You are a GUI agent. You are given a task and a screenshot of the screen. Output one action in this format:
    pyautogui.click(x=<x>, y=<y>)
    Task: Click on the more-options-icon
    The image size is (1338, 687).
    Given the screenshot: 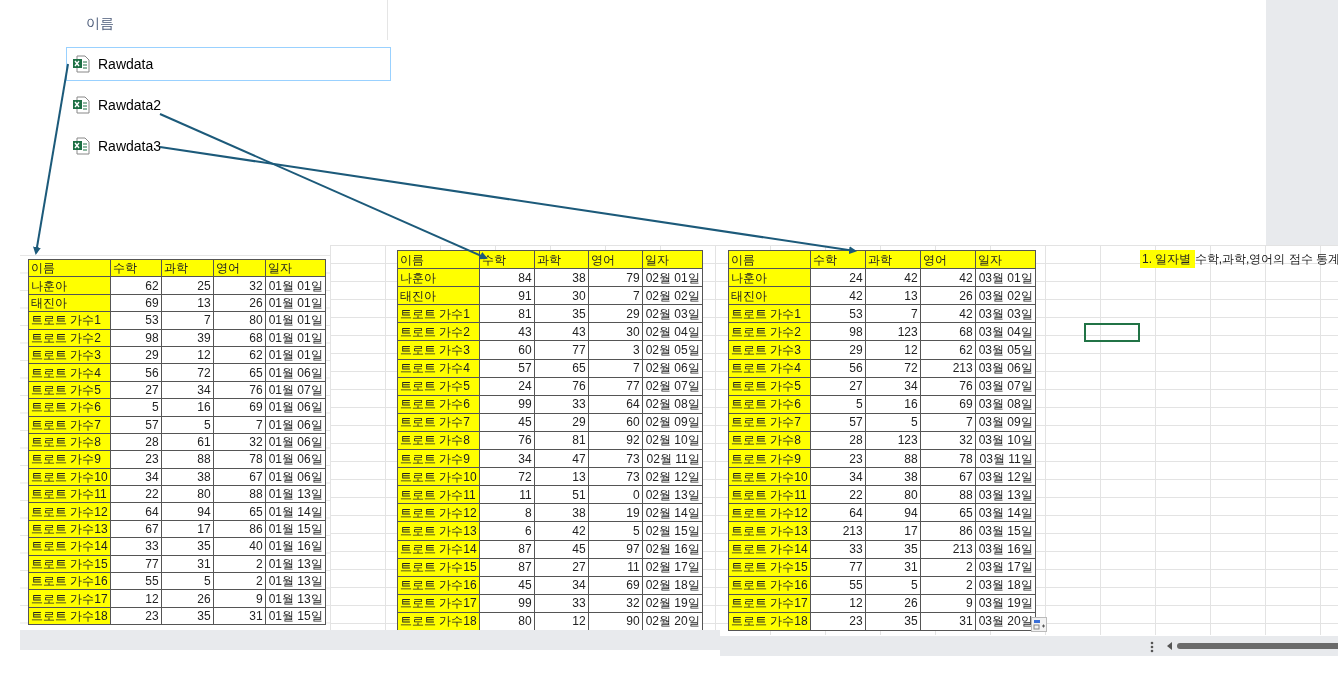 What is the action you would take?
    pyautogui.click(x=1152, y=647)
    